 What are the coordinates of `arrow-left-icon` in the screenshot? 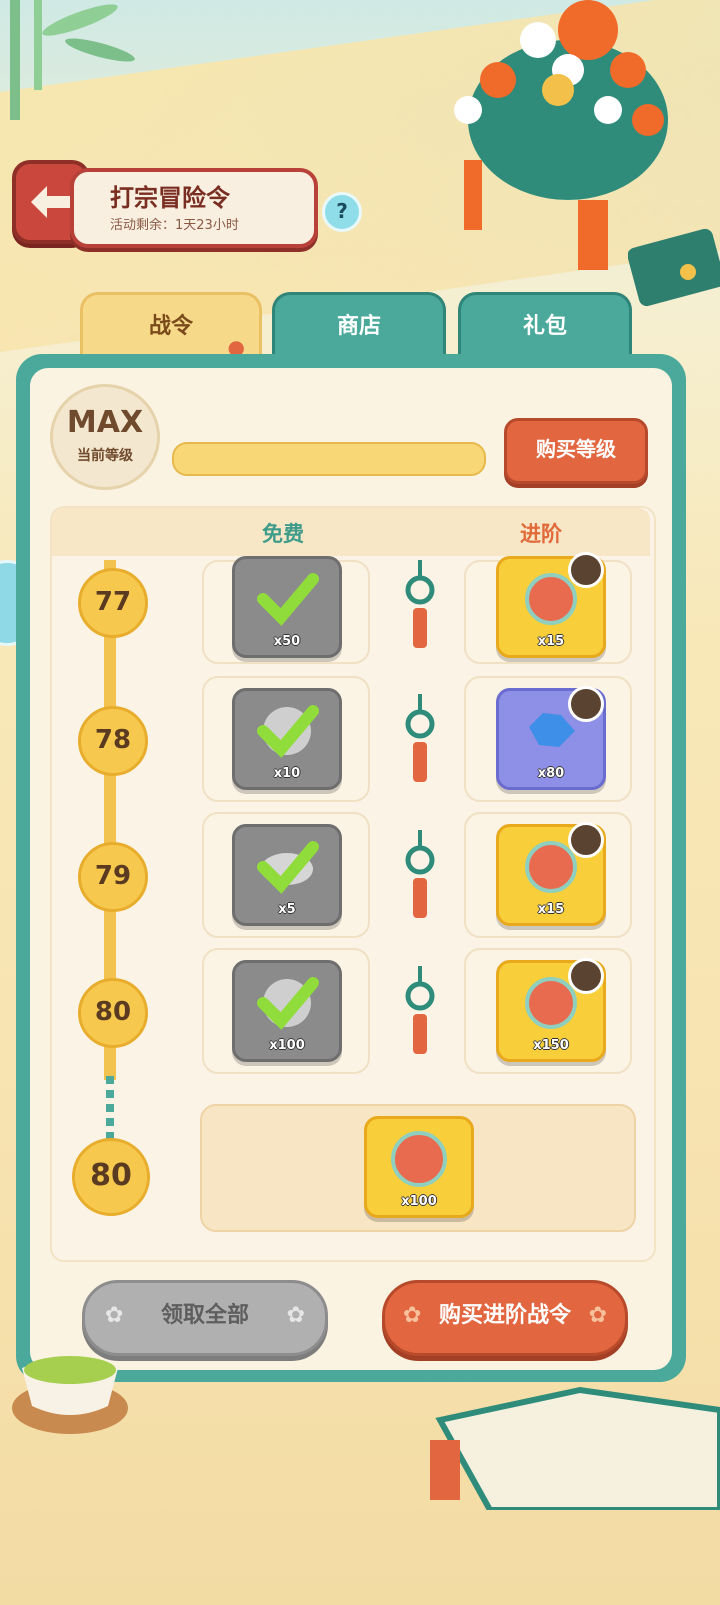 It's located at (51, 202).